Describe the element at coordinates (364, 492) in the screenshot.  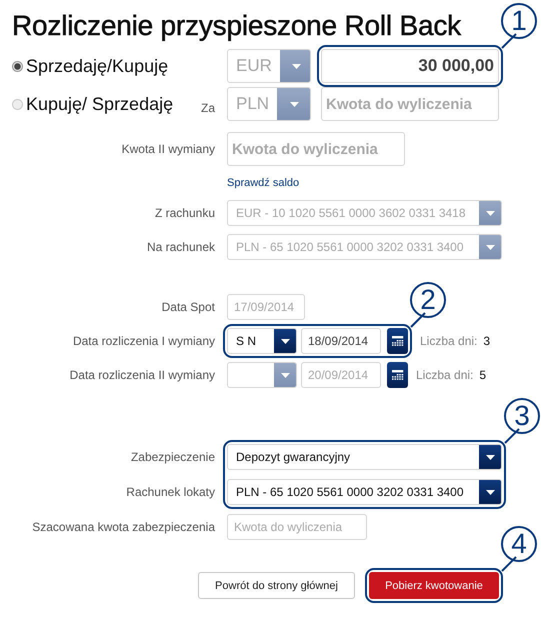
I see `dropdown: PLN - 65 1020 5561 0000 3202 0331 3400` at that location.